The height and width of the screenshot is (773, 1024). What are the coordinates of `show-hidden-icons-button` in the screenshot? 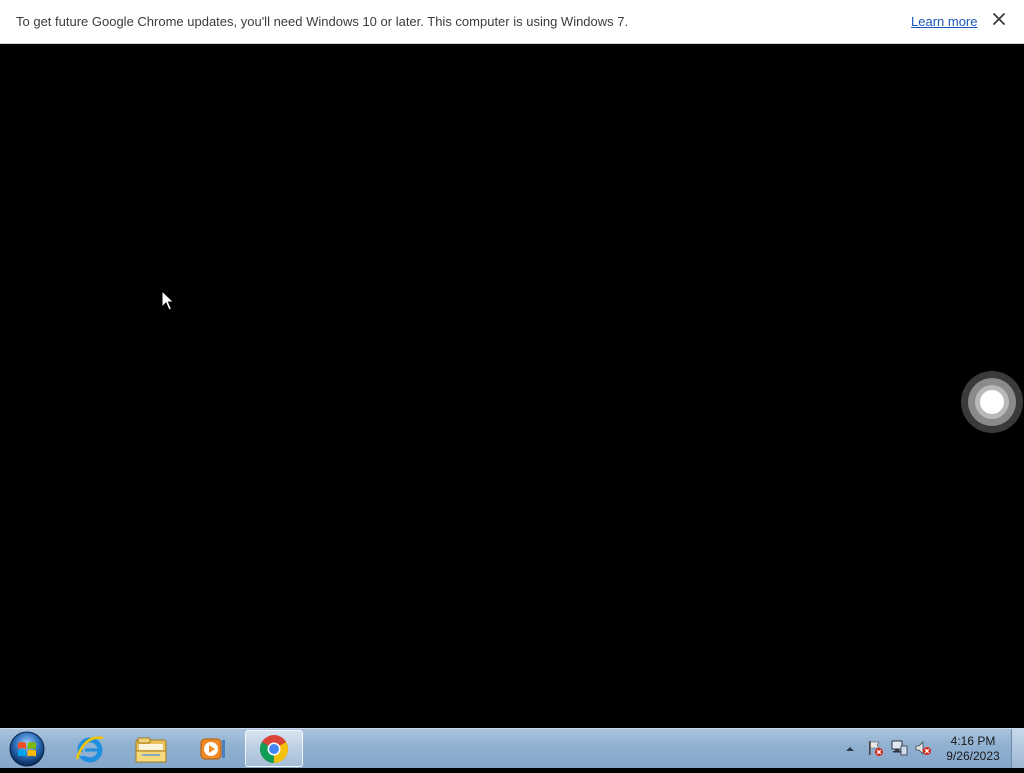 It's located at (850, 749).